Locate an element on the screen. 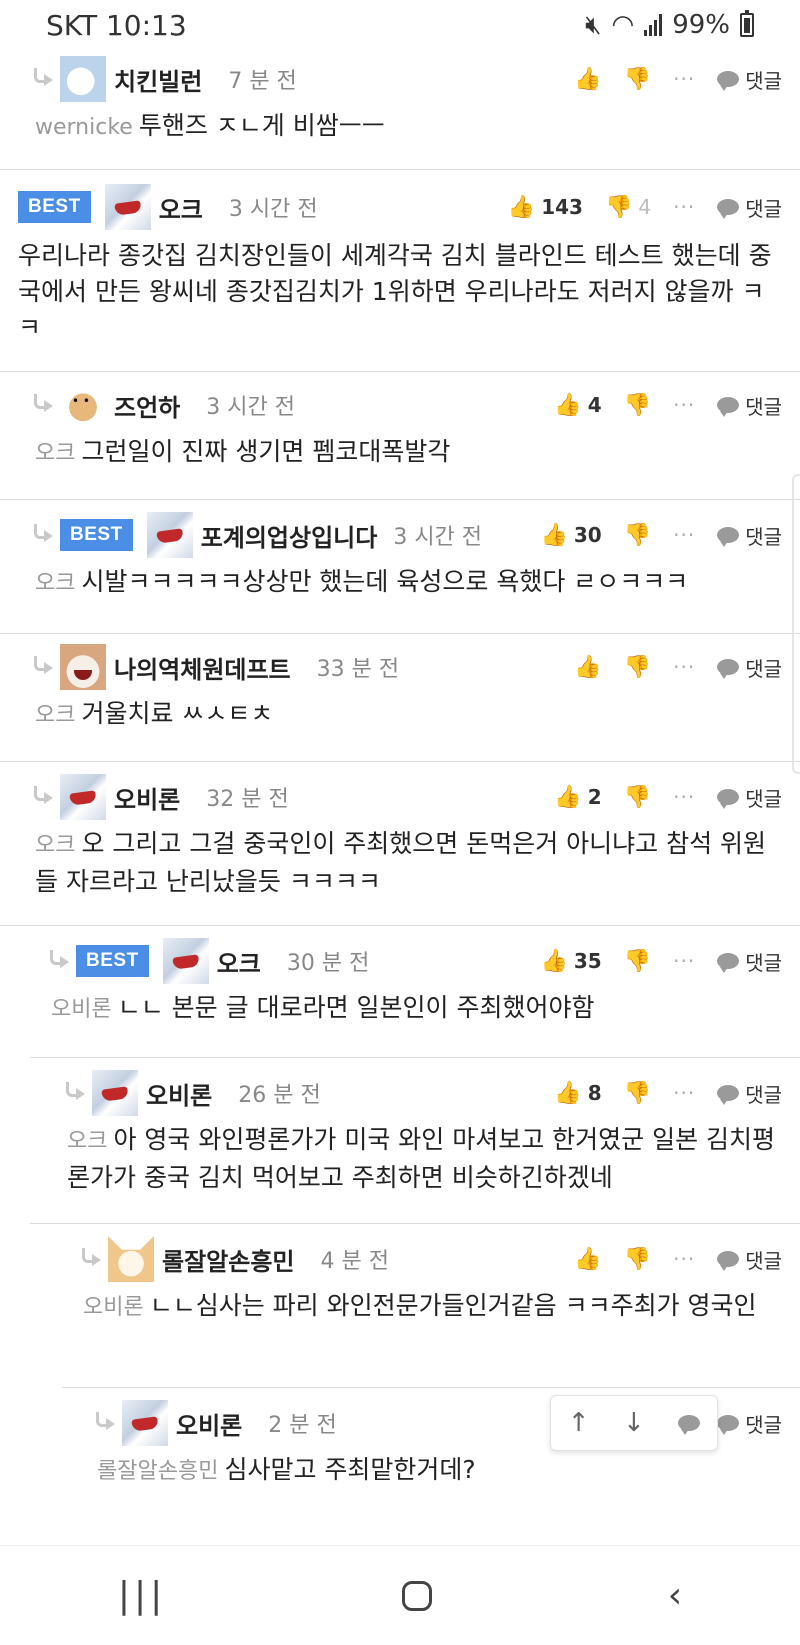 The image size is (800, 1645). comment-text: ㄴㄴ심사는 파리 와인전문가들인거같음 ㅋㅋ주최가 영국인 is located at coordinates (453, 1305).